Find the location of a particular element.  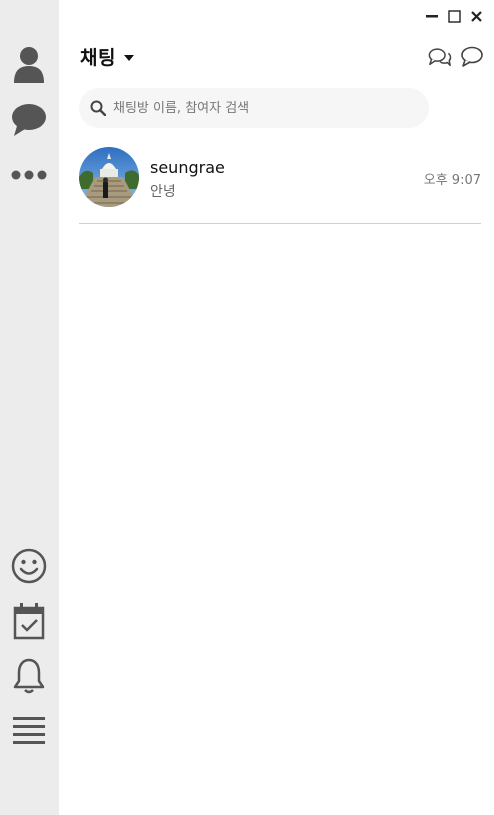

sidebar is located at coordinates (29, 407).